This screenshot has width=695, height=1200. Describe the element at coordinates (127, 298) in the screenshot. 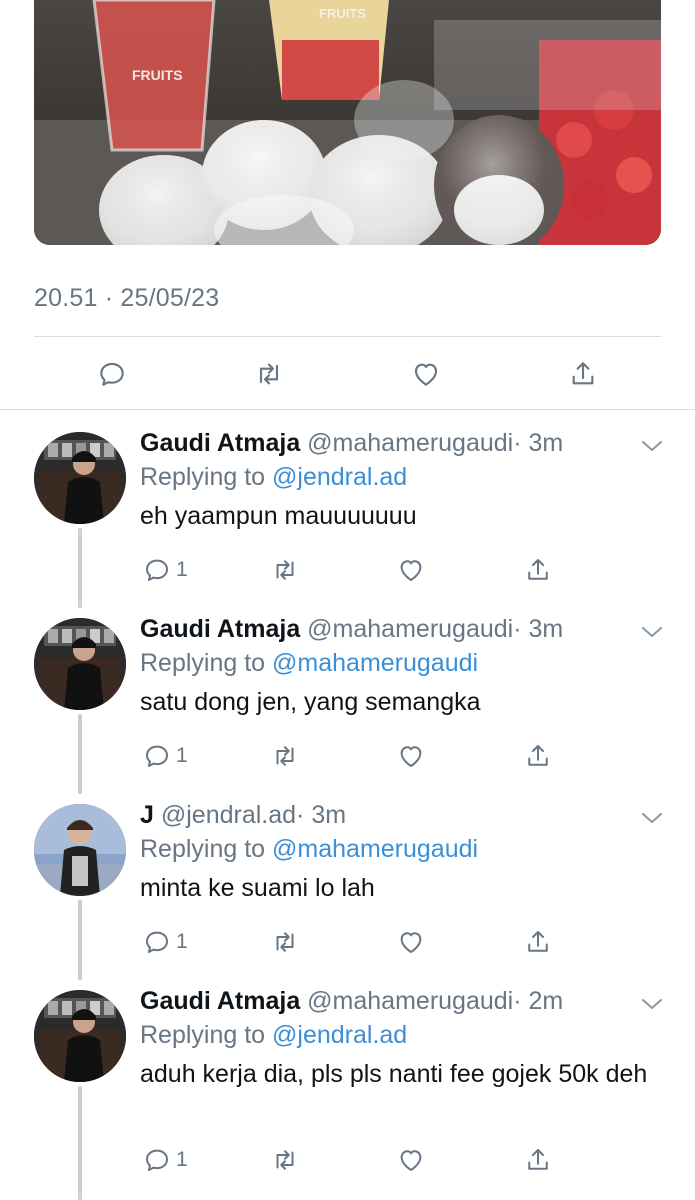

I see `tweet-timestamp: 20.51 · 25/05/23` at that location.